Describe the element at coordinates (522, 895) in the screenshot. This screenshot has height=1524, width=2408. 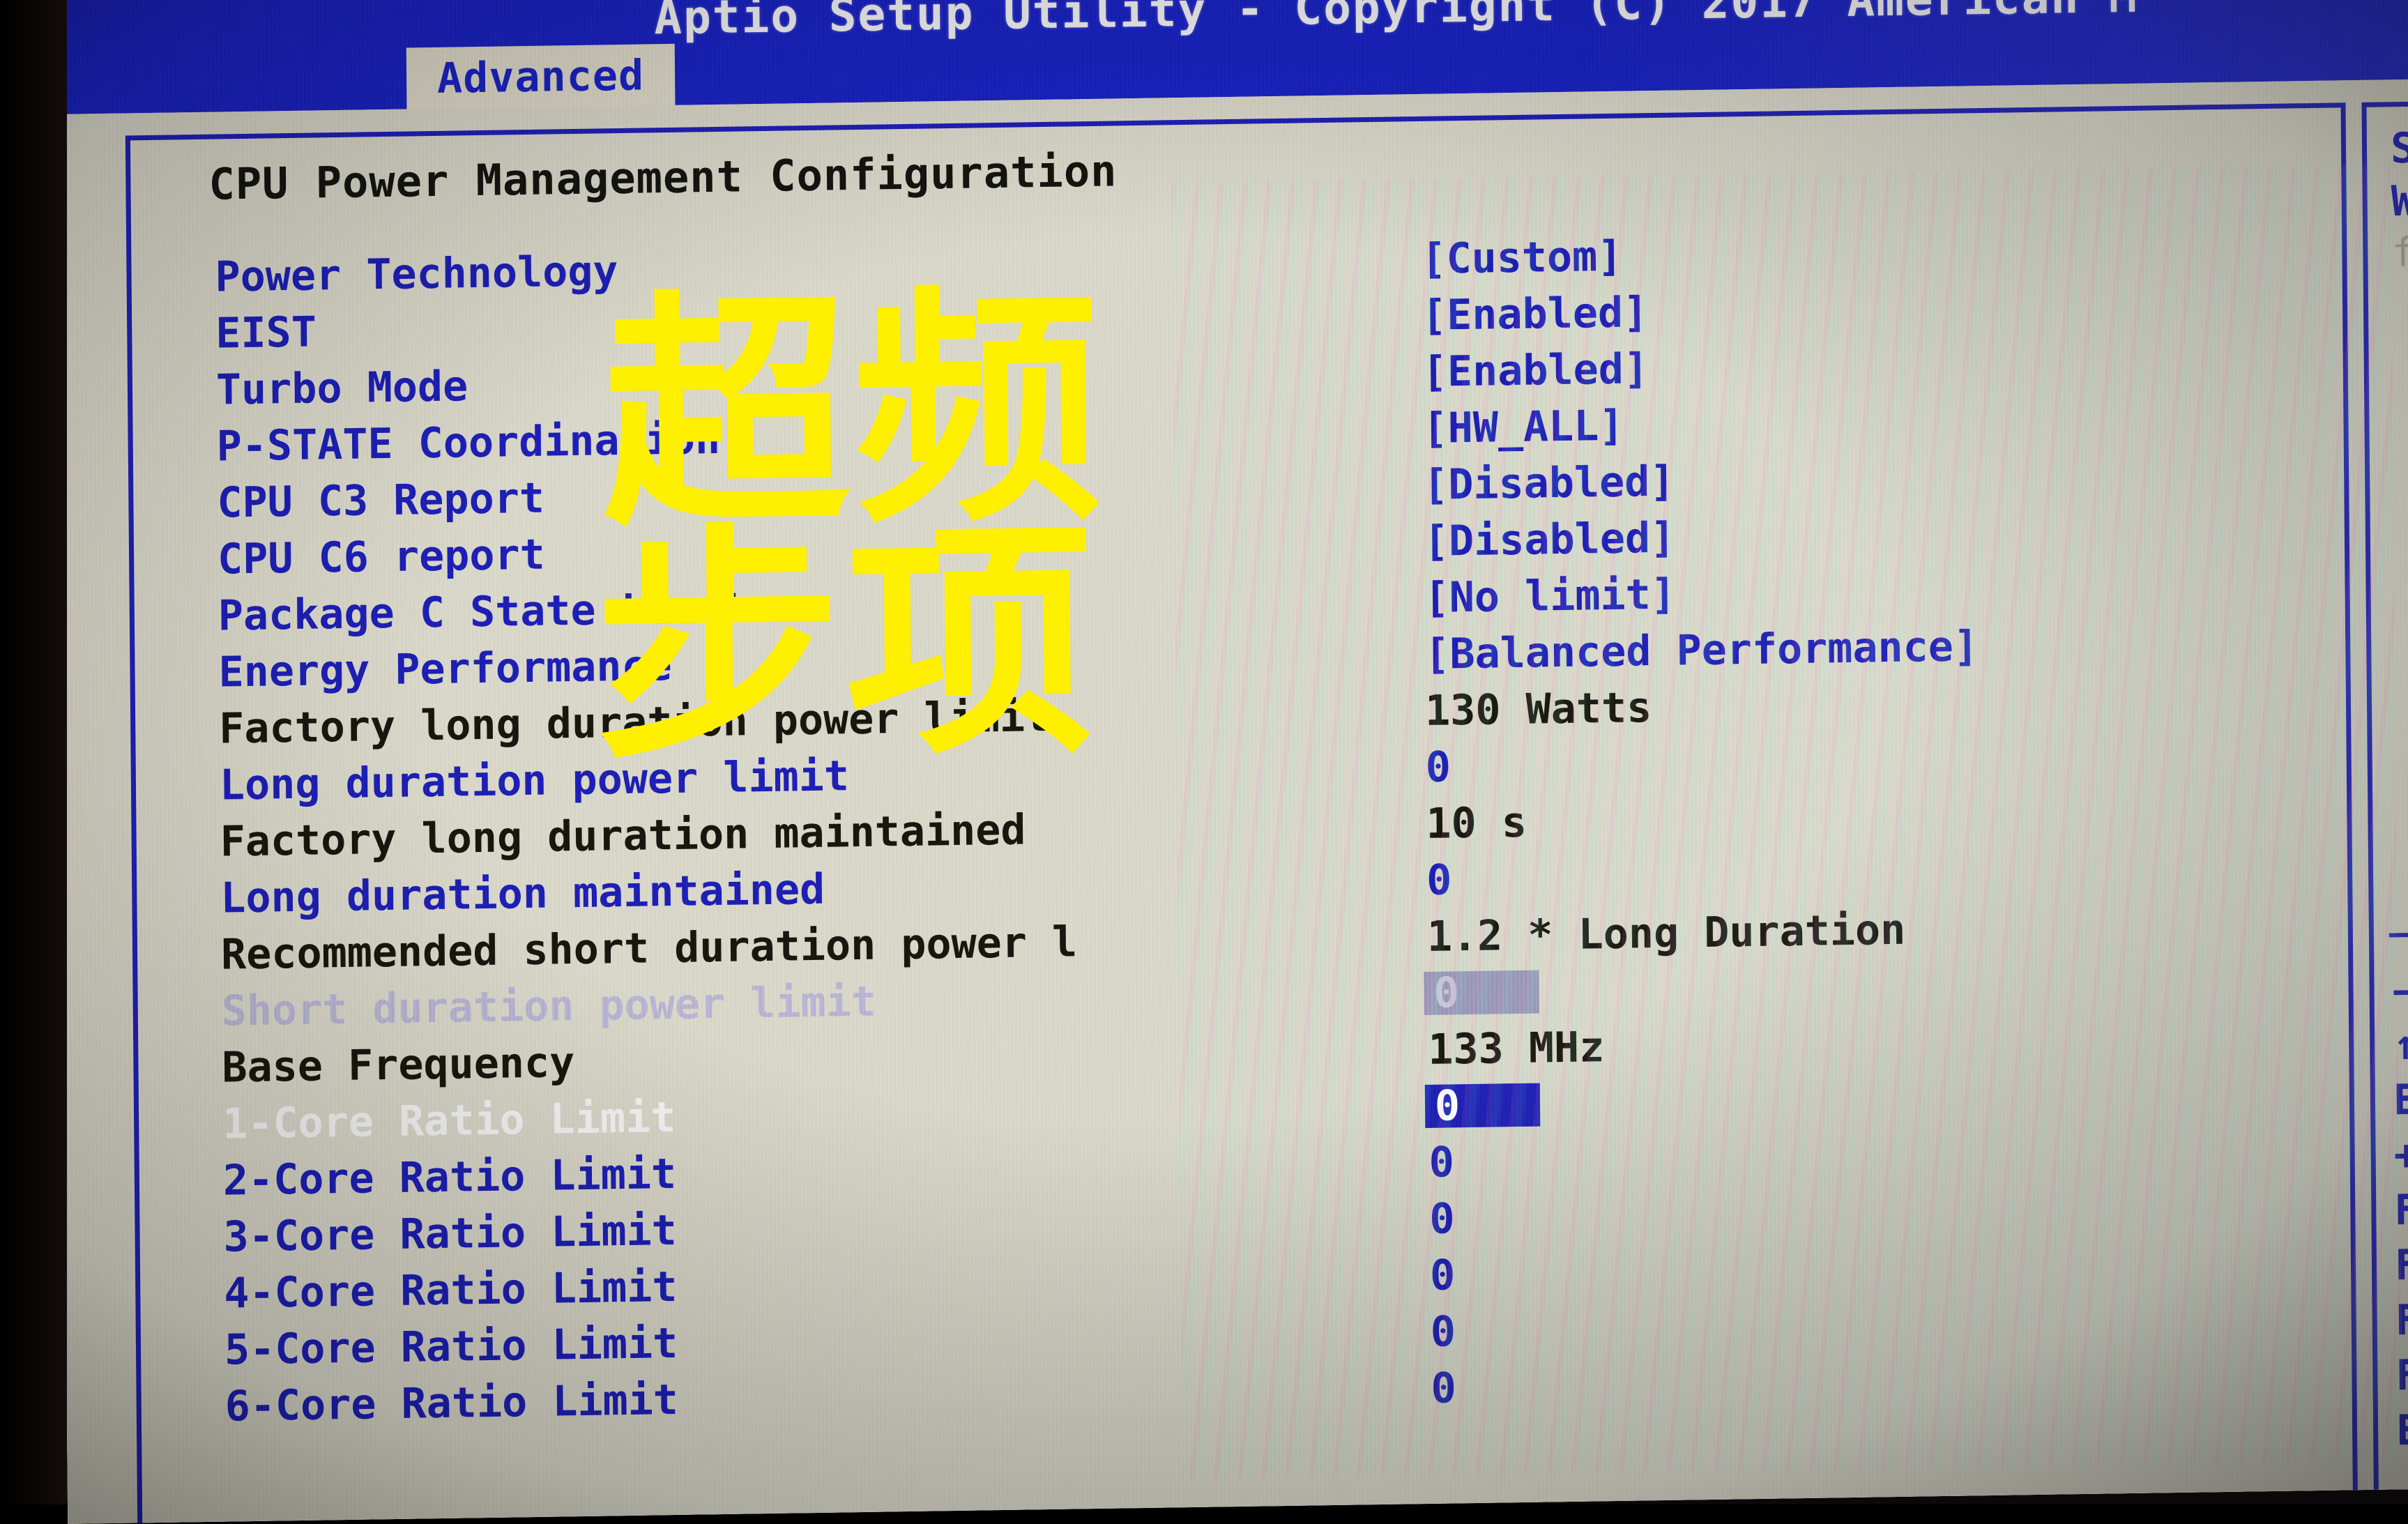
I see `setting-label: Long duration maintained` at that location.